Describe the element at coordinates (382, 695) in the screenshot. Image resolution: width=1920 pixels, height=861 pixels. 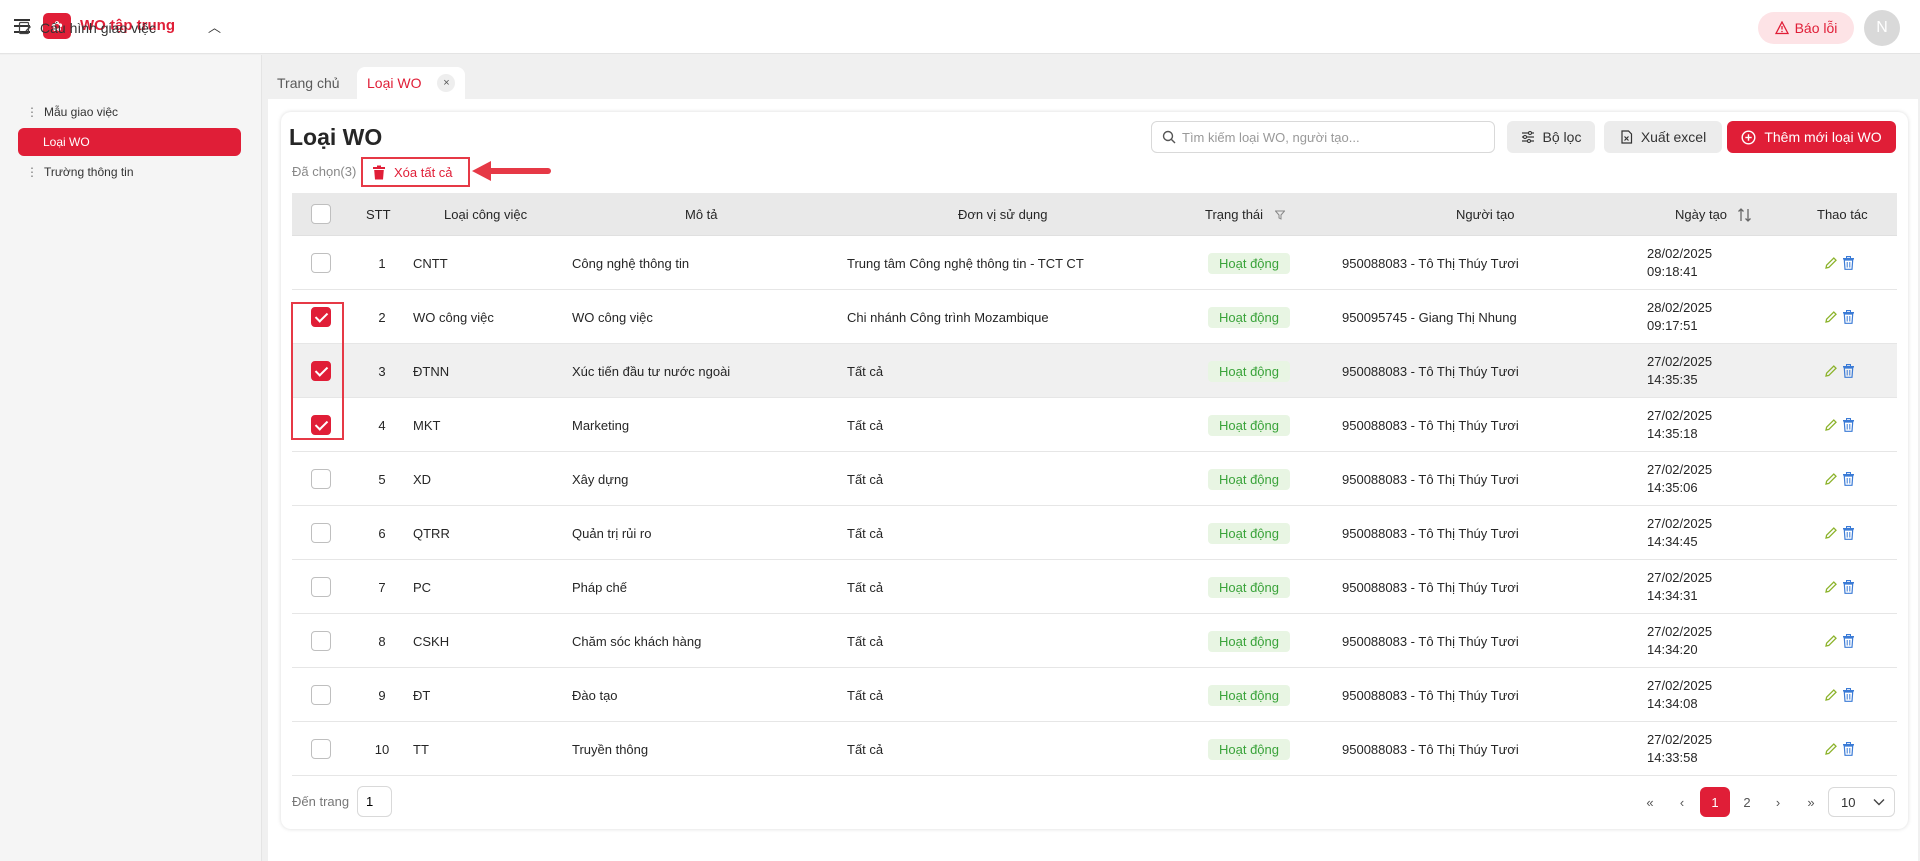
I see `cell-stt: 9` at that location.